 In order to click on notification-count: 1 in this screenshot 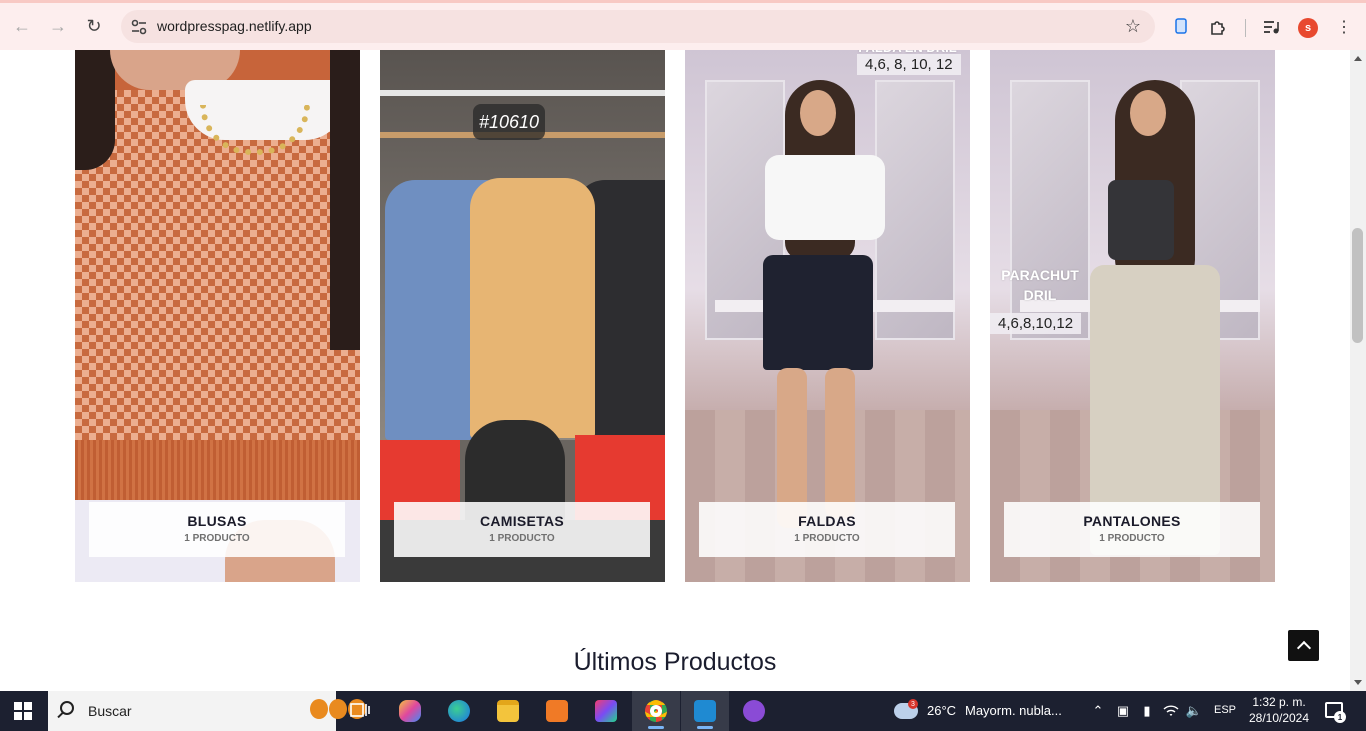, I will do `click(1340, 717)`.